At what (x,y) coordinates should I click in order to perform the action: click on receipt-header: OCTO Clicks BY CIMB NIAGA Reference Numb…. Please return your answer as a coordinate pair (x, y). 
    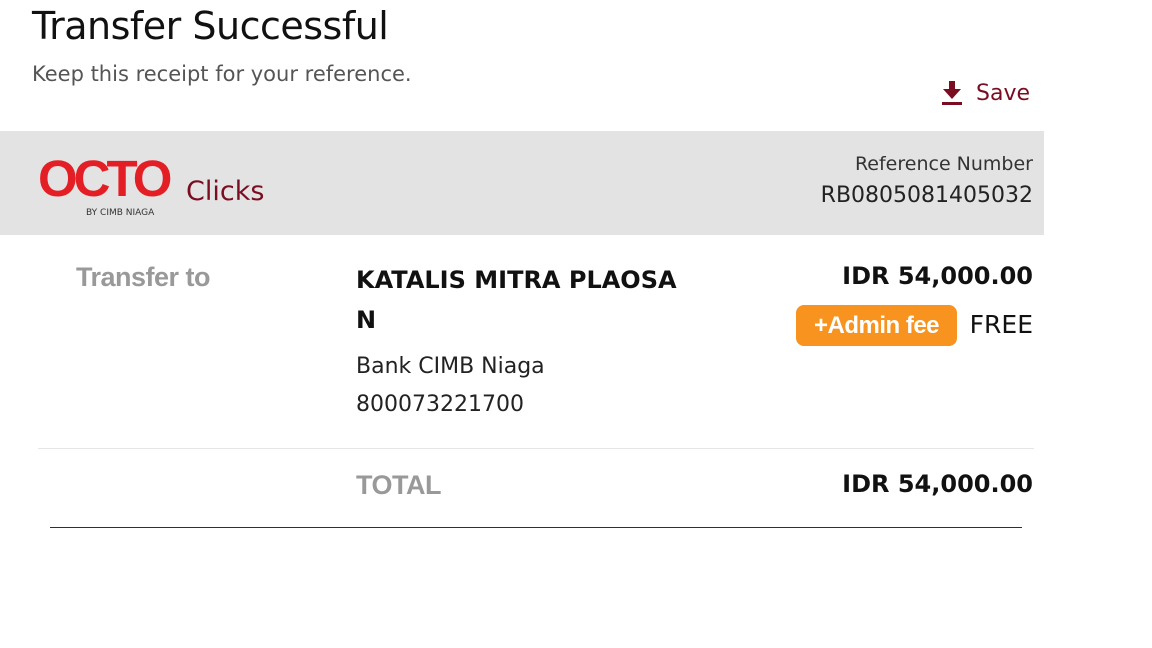
    Looking at the image, I should click on (522, 183).